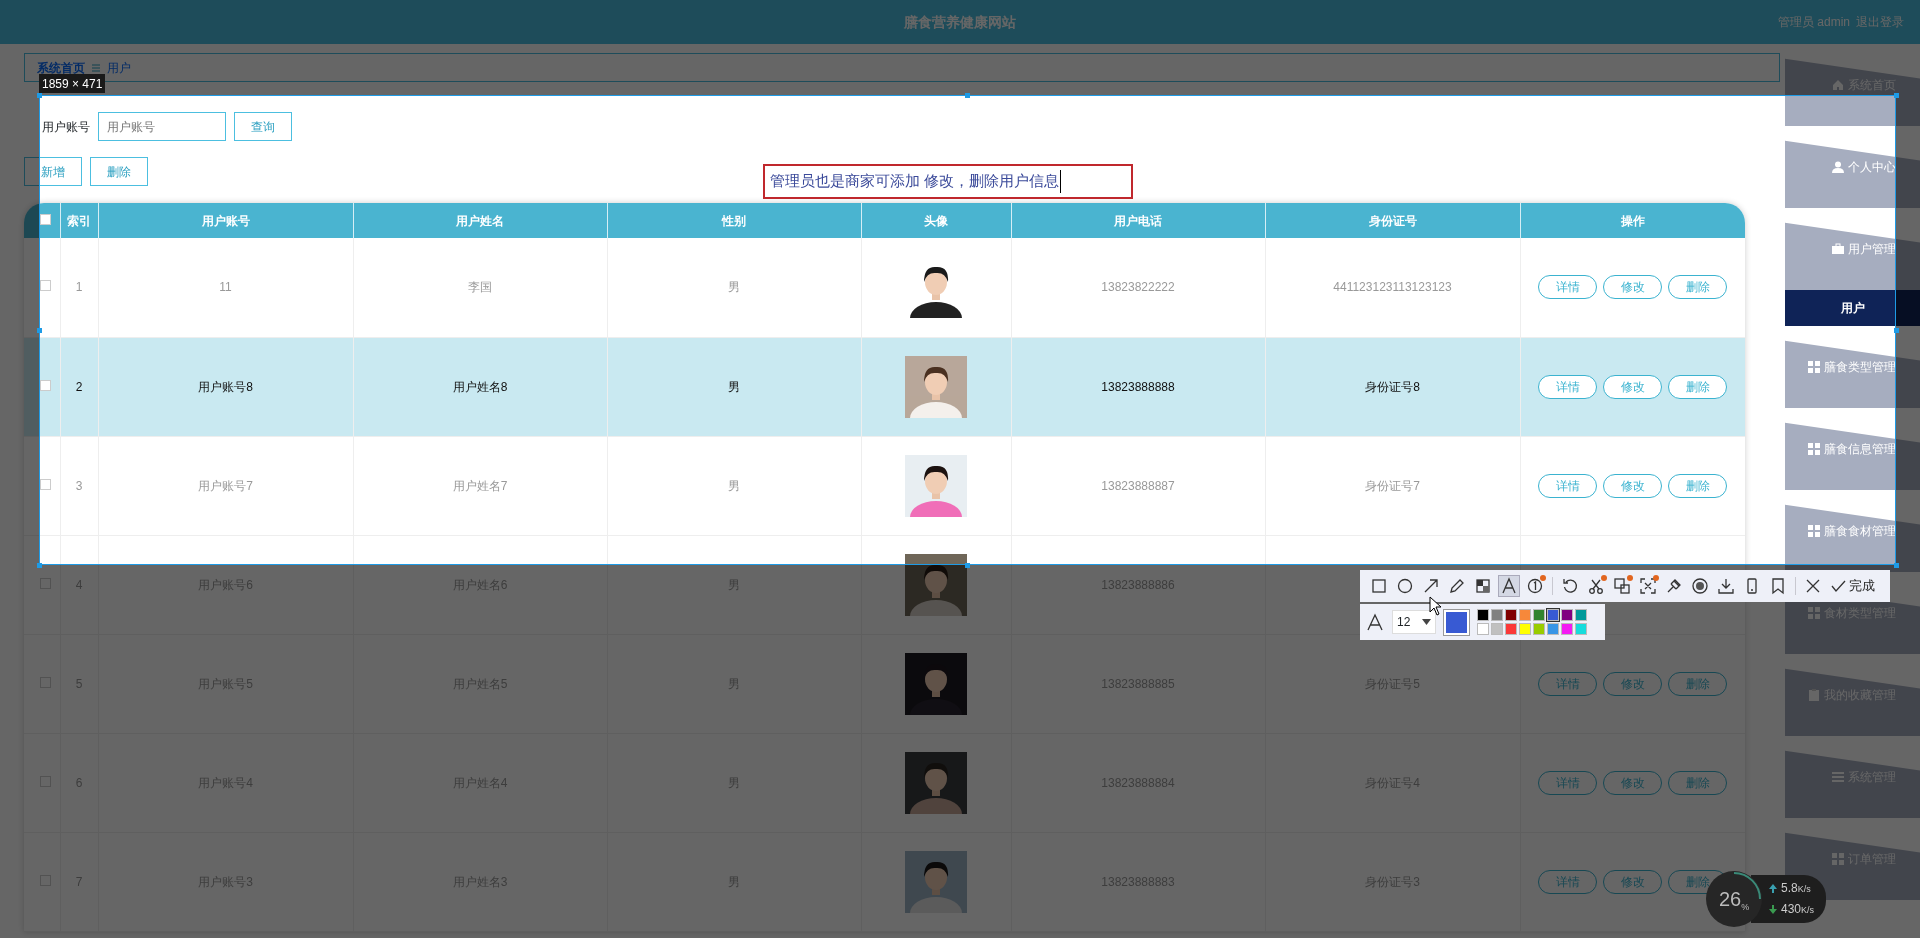  What do you see at coordinates (1813, 22) in the screenshot?
I see `user-label: 管理员 admin` at bounding box center [1813, 22].